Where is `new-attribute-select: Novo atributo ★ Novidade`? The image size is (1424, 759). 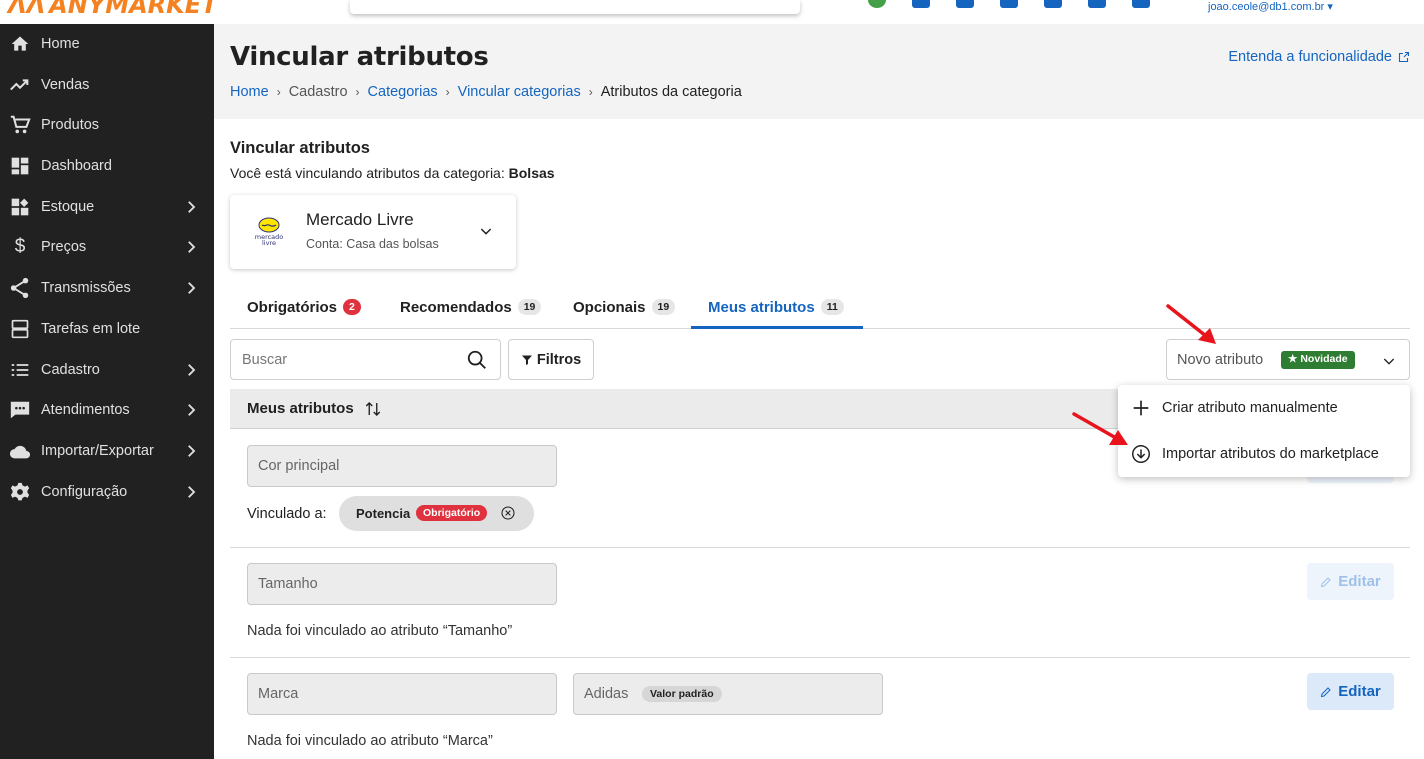 new-attribute-select: Novo atributo ★ Novidade is located at coordinates (1288, 359).